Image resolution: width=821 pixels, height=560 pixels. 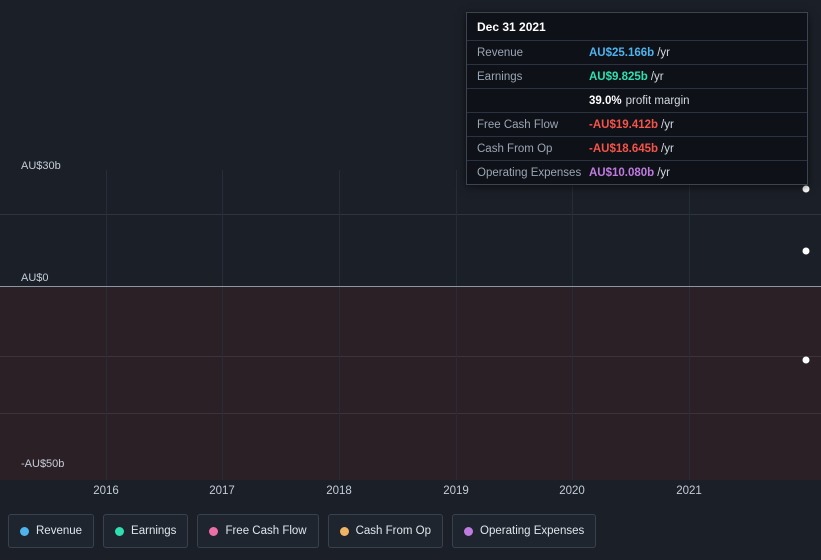 I want to click on gridline, so click(x=410, y=214).